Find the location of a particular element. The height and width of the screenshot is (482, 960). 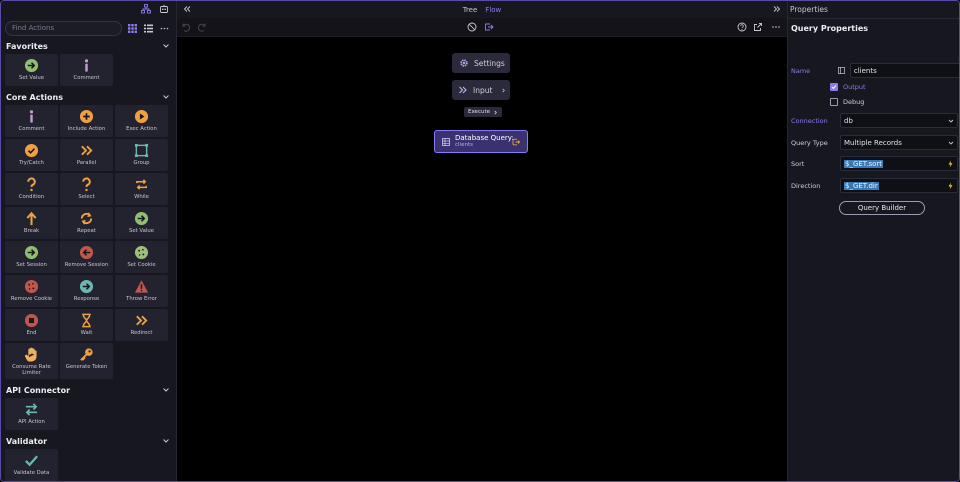

action-tile: API Action is located at coordinates (31, 414).